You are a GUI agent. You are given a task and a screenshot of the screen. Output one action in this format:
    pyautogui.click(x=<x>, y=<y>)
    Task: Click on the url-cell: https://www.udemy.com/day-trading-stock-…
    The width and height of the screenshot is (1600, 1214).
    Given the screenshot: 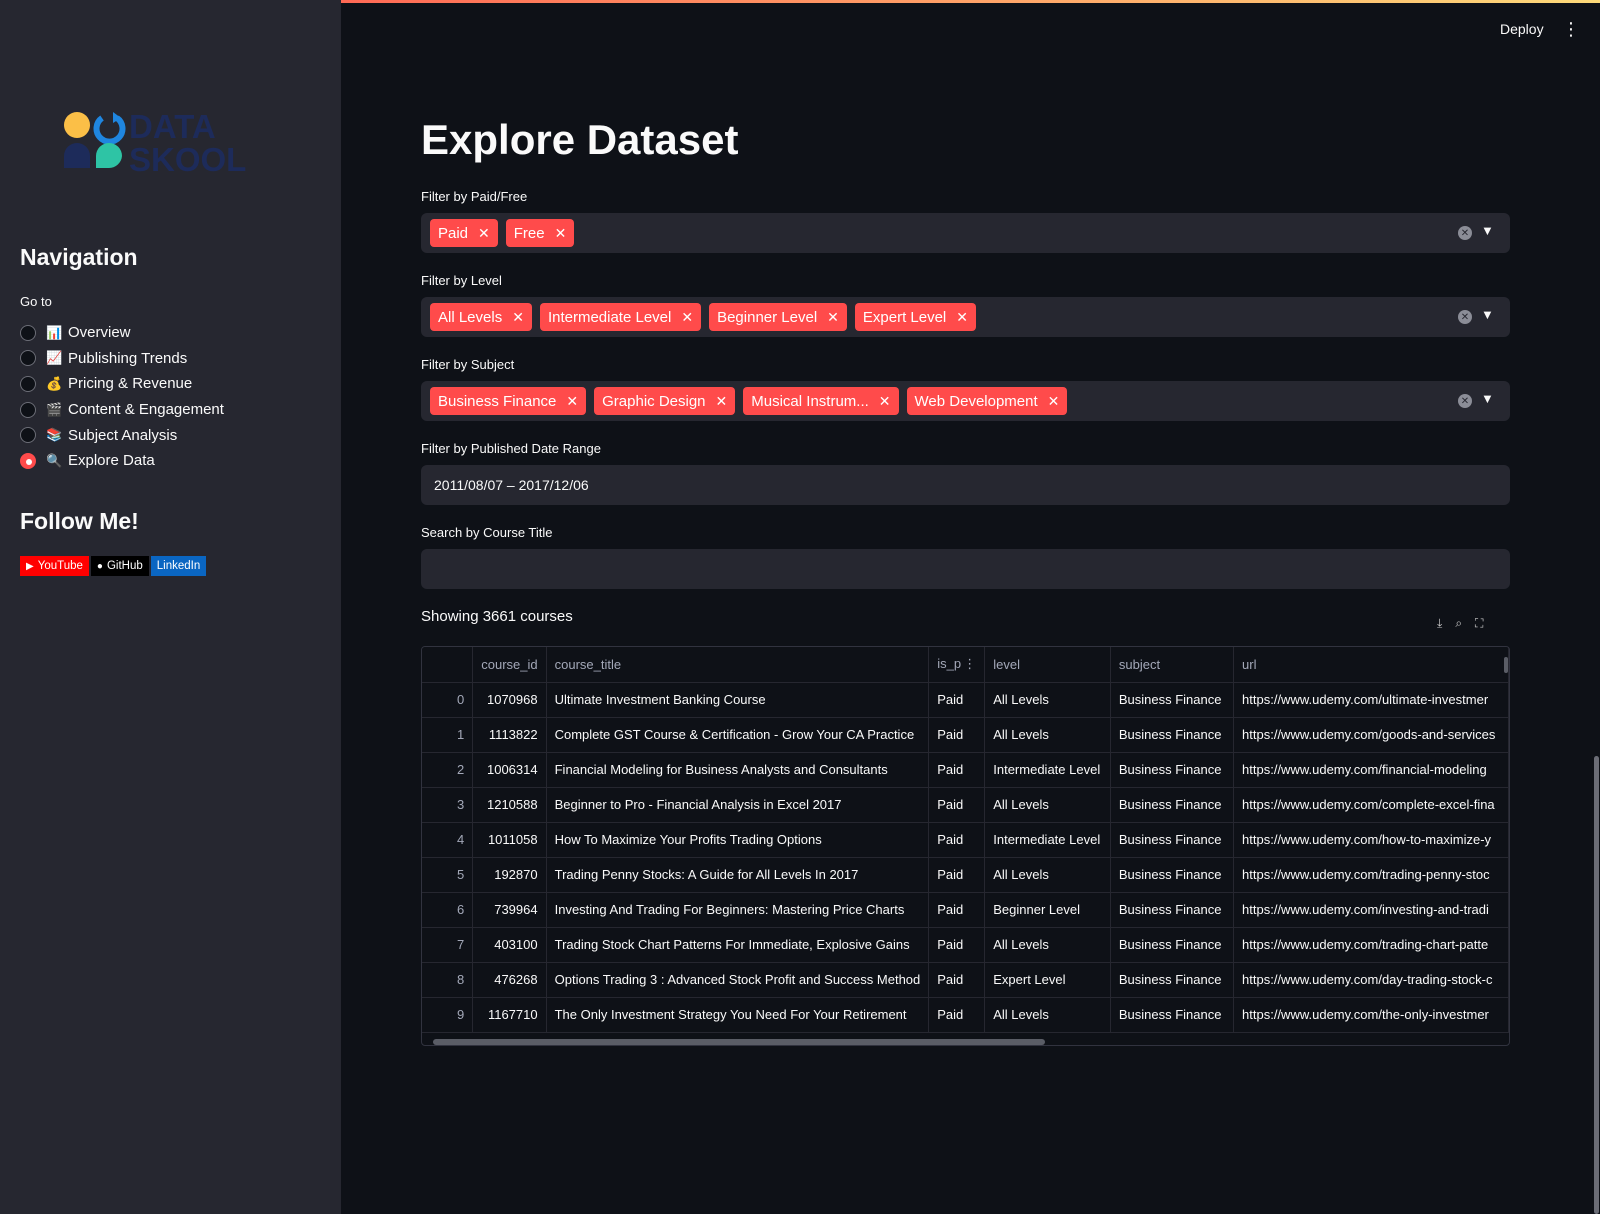 What is the action you would take?
    pyautogui.click(x=1371, y=980)
    